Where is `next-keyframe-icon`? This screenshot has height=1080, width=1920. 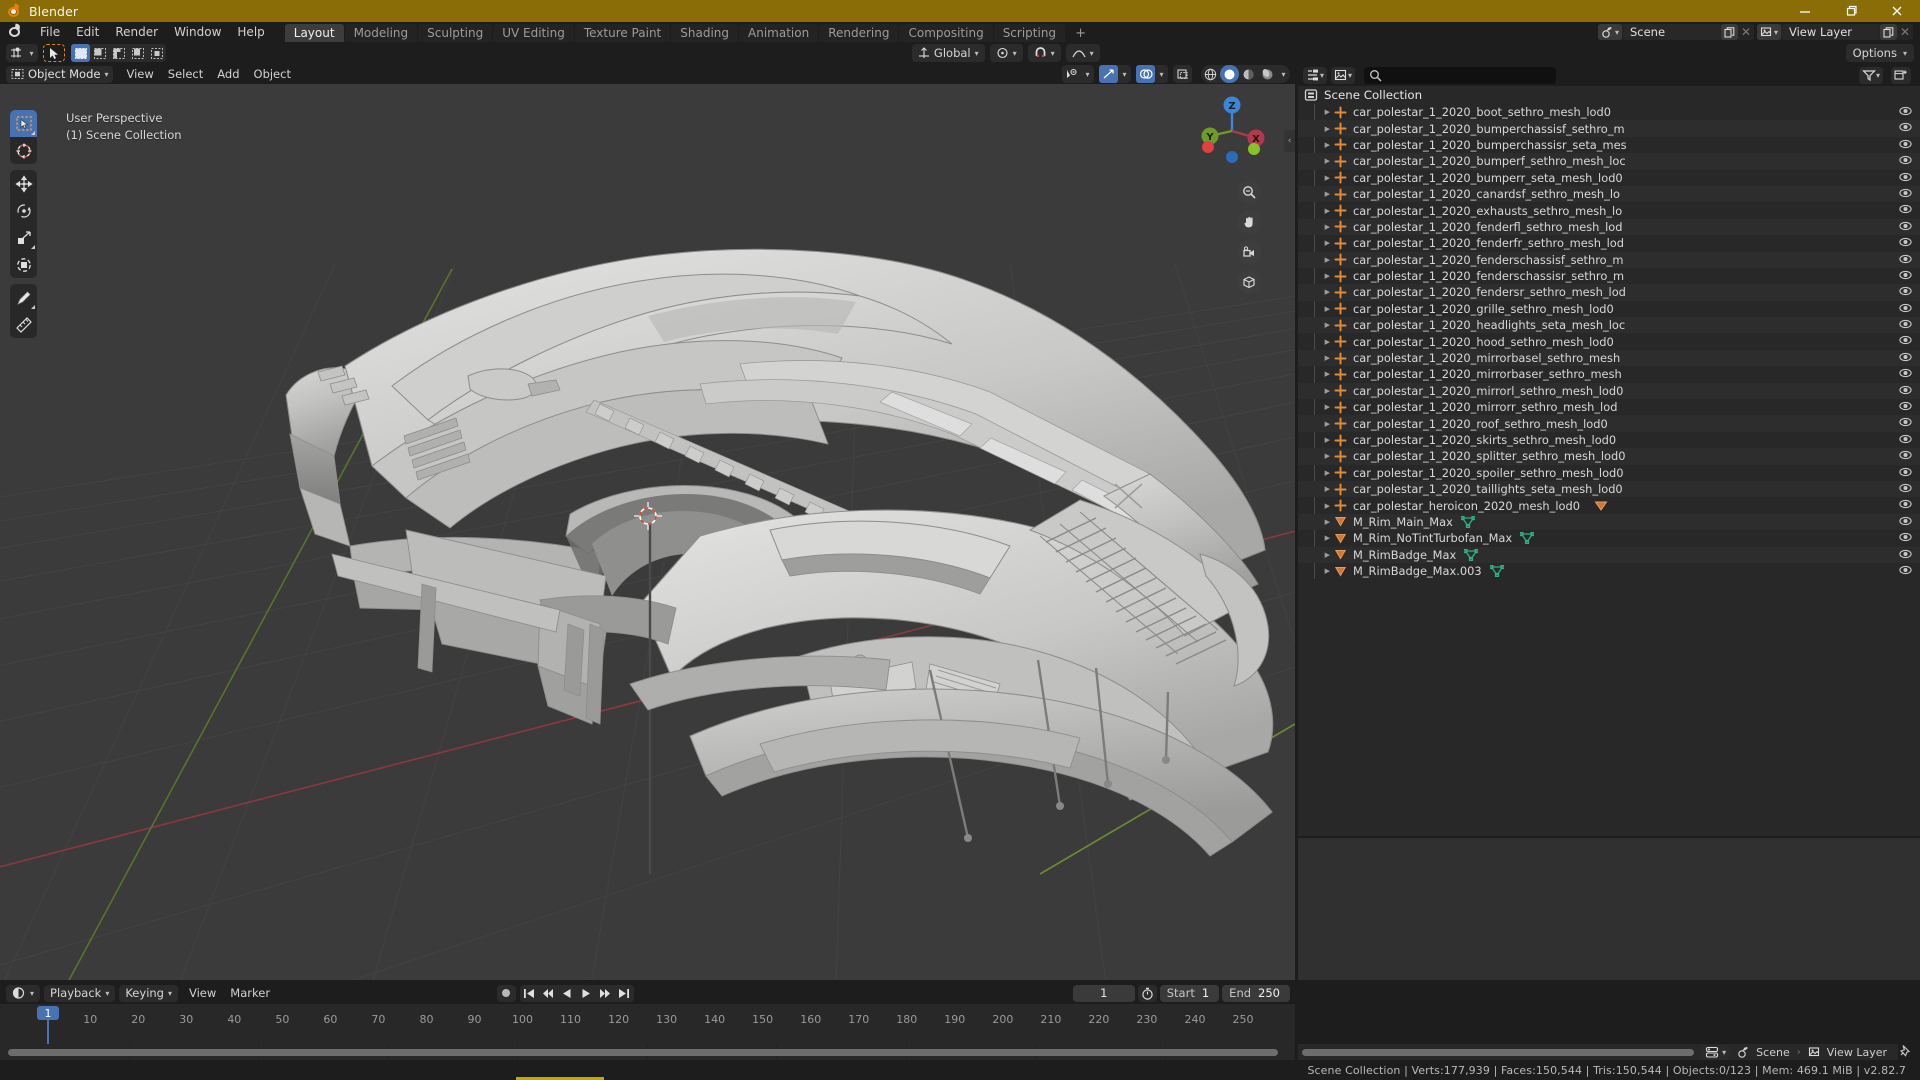 next-keyframe-icon is located at coordinates (605, 993).